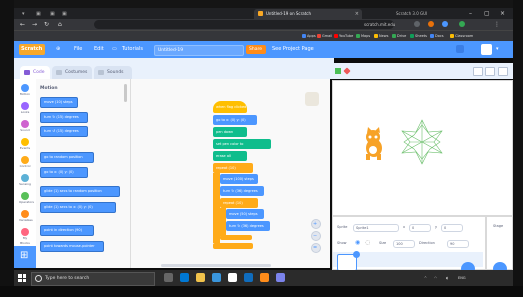 This screenshot has width=523, height=297. I want to click on edge-icon, so click(184, 277).